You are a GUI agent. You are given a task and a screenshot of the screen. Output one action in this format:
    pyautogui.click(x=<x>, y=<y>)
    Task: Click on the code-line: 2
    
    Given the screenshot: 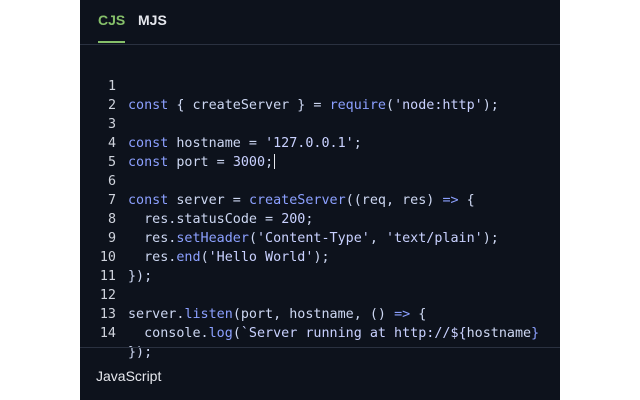 What is the action you would take?
    pyautogui.click(x=320, y=95)
    